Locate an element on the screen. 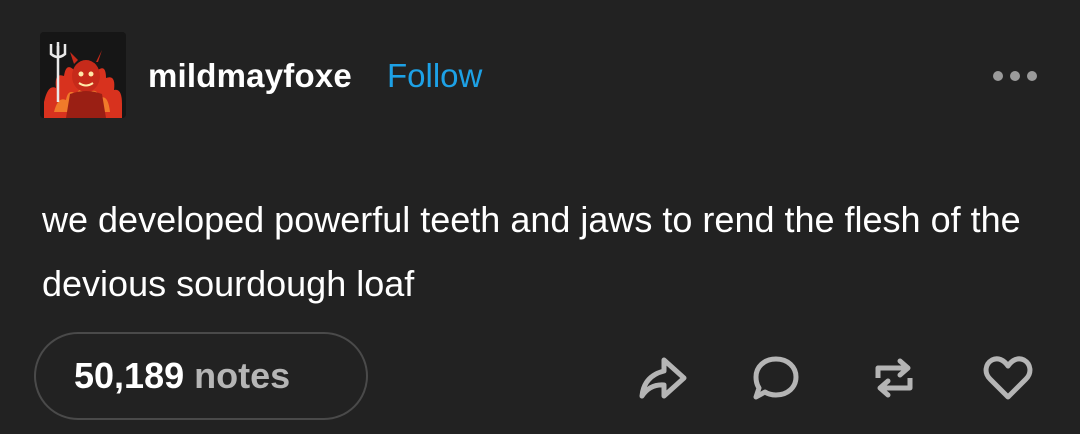 The height and width of the screenshot is (434, 1080). more-options-icon is located at coordinates (1015, 76).